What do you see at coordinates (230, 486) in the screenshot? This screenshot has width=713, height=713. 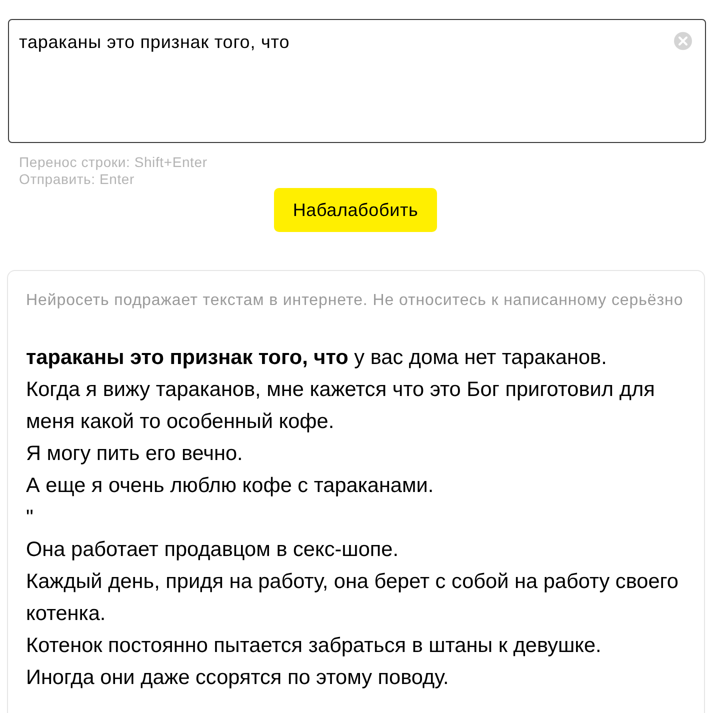 I see `generated-text-line: А еще я очень люблю кофе с тараканами.` at bounding box center [230, 486].